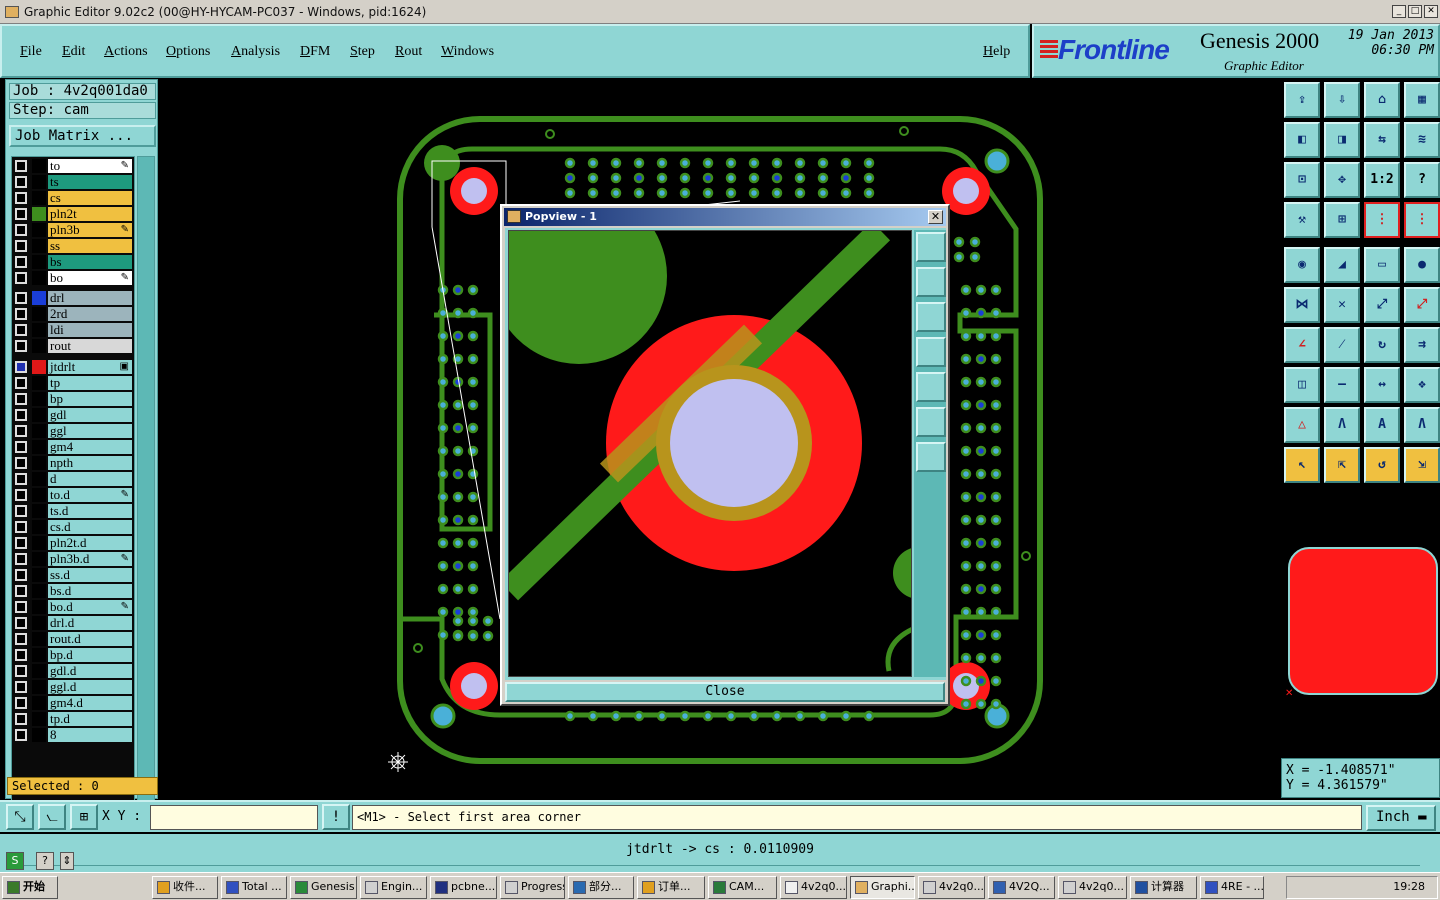 The image size is (1440, 900). I want to click on layer-row-rout-d: rout.d, so click(73, 639).